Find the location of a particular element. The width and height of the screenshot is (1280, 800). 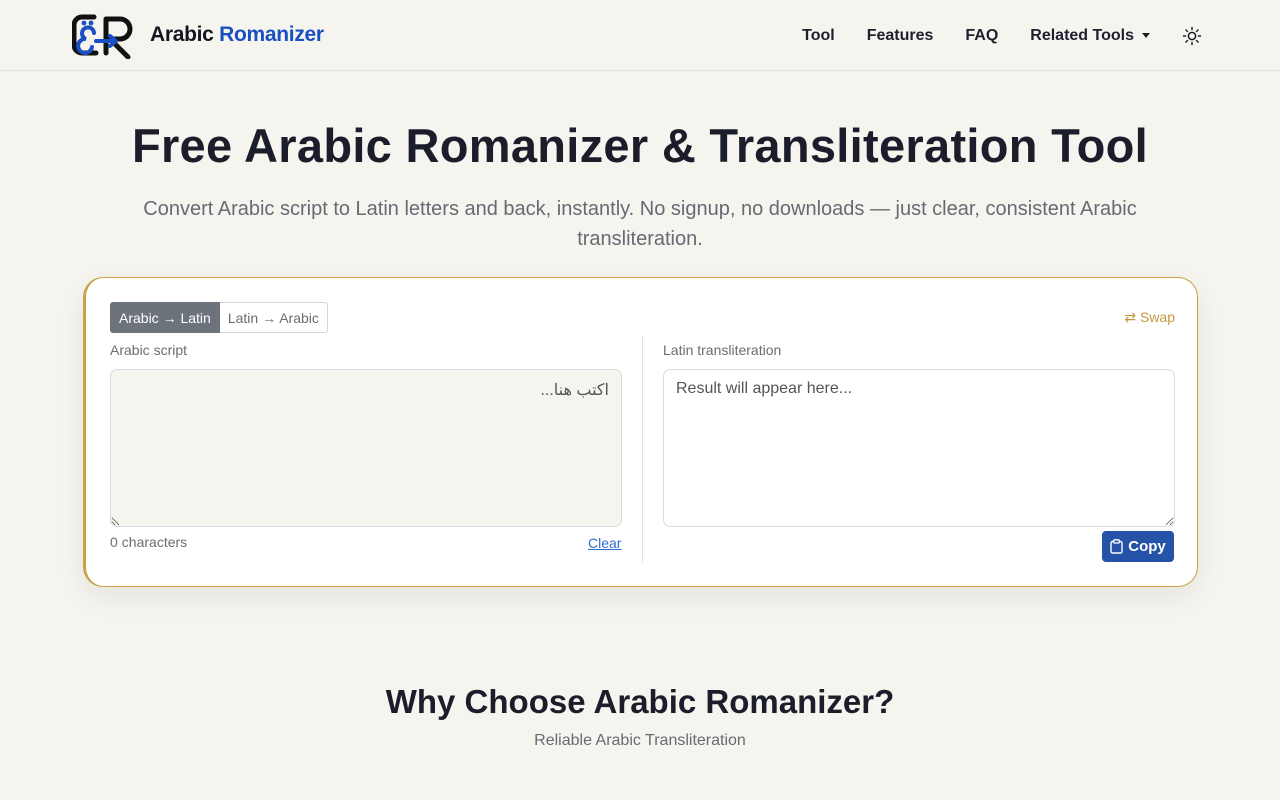

why-section-title: Why Choose Arabic Romanizer? is located at coordinates (640, 701).